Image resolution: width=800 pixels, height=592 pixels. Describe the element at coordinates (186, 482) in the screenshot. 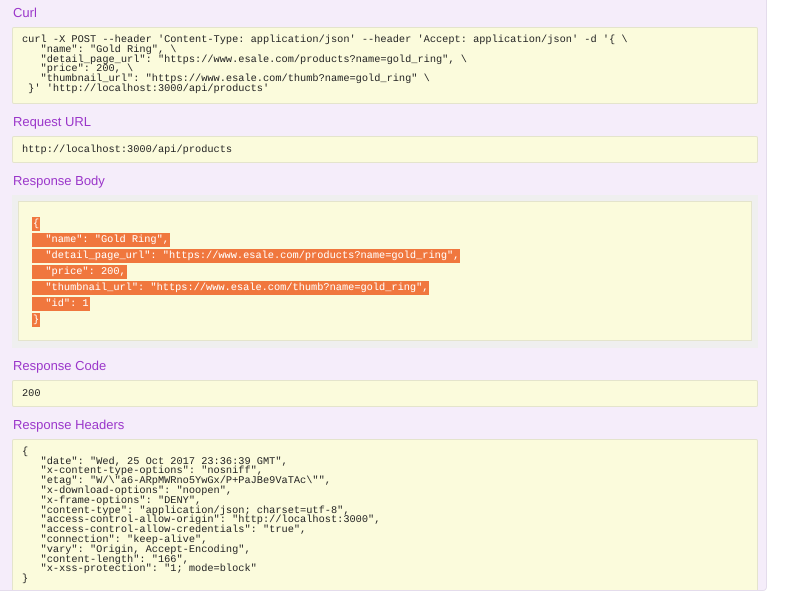

I see `code-line: "etag": "W/\"a6-ARpMWRno5YwGx/P+PaJBe9VaTAc\"",` at that location.